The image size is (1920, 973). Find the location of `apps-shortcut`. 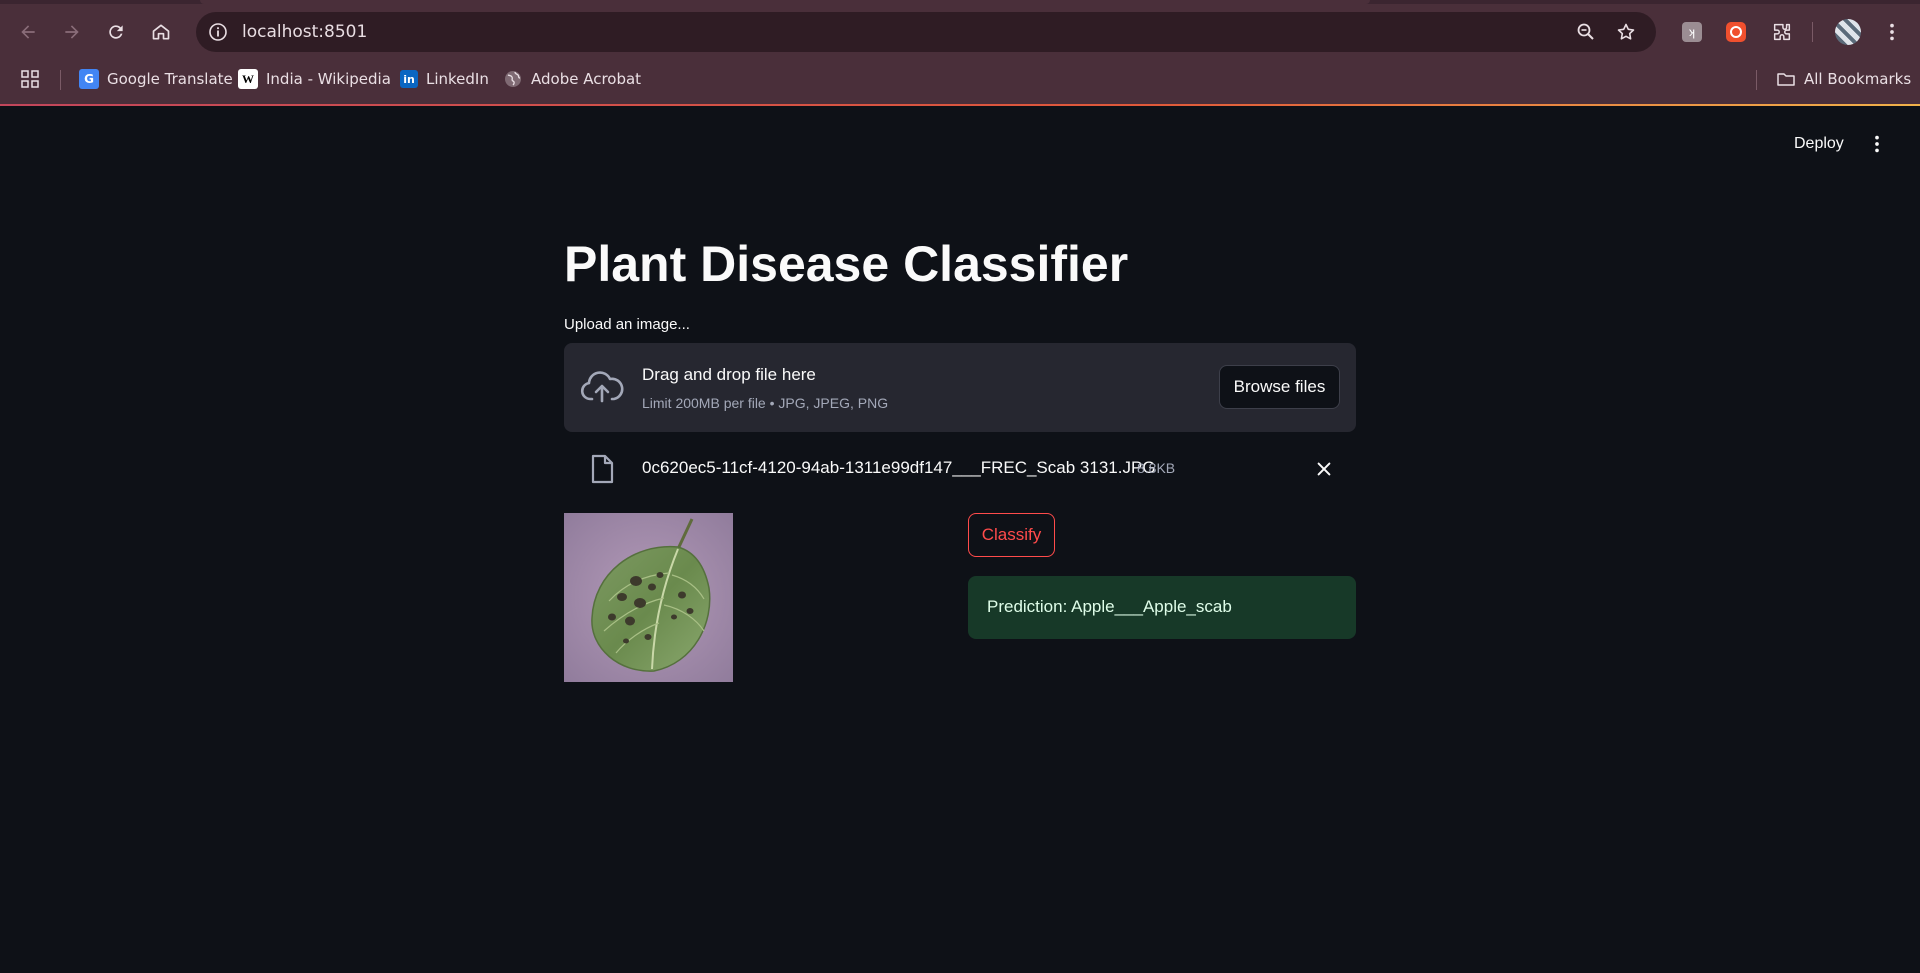

apps-shortcut is located at coordinates (30, 79).